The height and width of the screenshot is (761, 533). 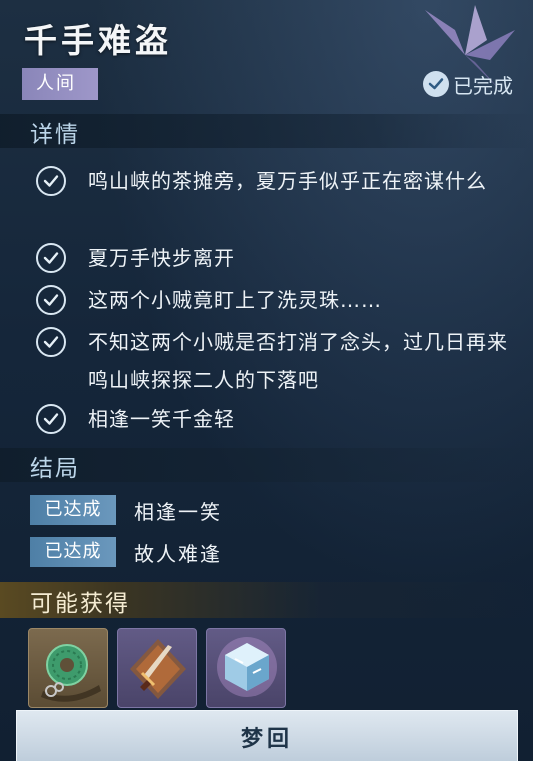 I want to click on status-label: 已完成, so click(x=483, y=85).